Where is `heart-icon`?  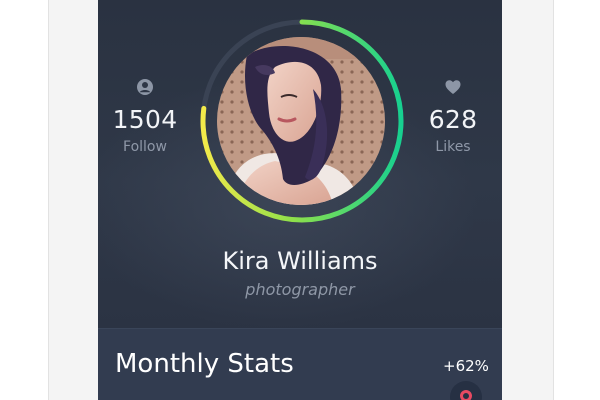
heart-icon is located at coordinates (453, 87).